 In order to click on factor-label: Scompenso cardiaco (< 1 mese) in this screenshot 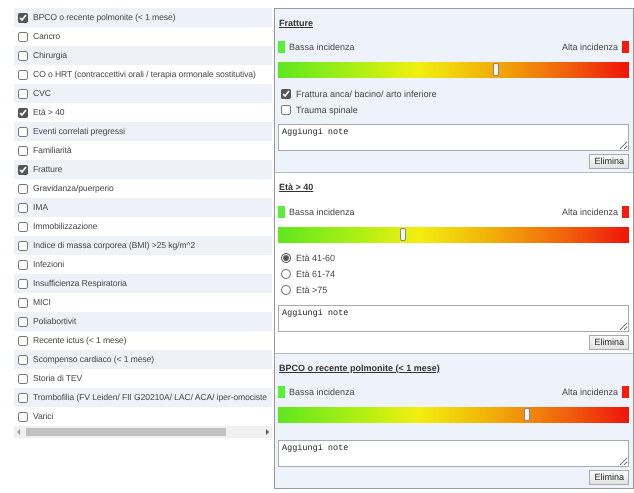, I will do `click(93, 359)`.